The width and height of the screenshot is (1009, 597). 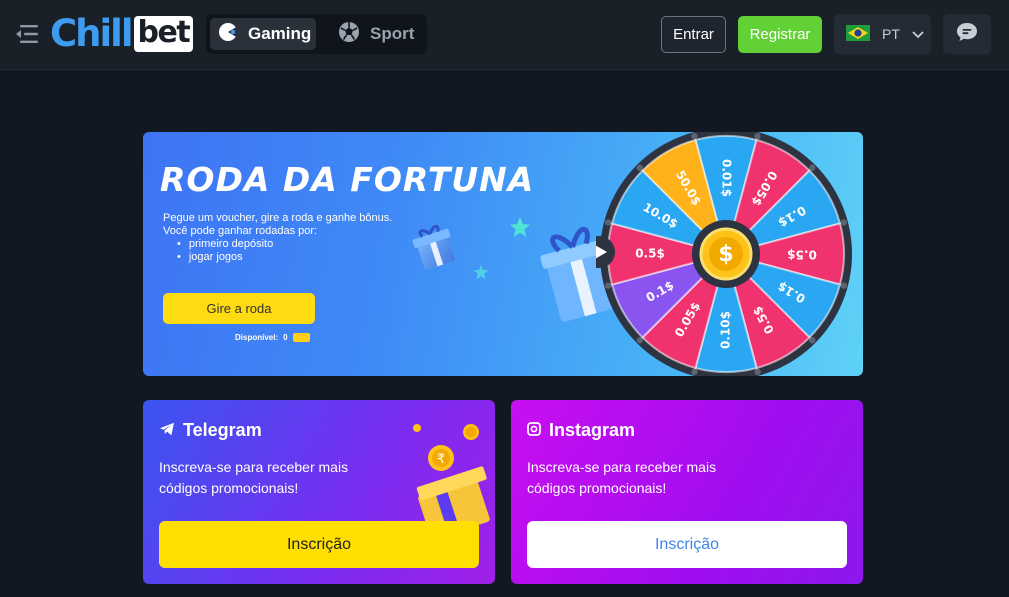 What do you see at coordinates (285, 337) in the screenshot?
I see `available-count: 0` at bounding box center [285, 337].